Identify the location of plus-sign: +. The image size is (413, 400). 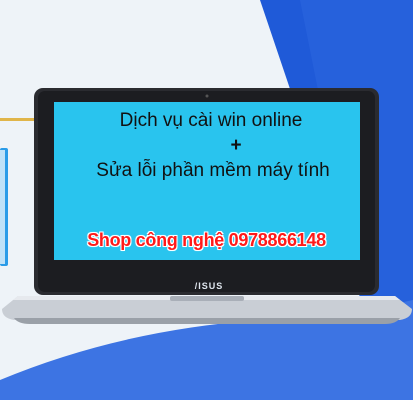
(236, 145).